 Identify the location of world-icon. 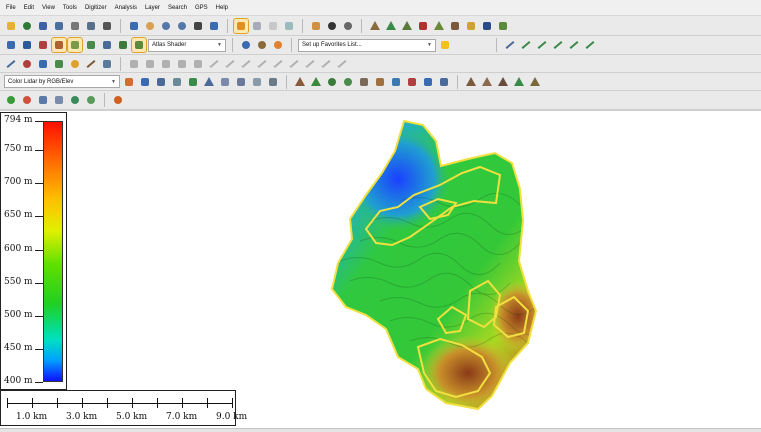
(246, 45).